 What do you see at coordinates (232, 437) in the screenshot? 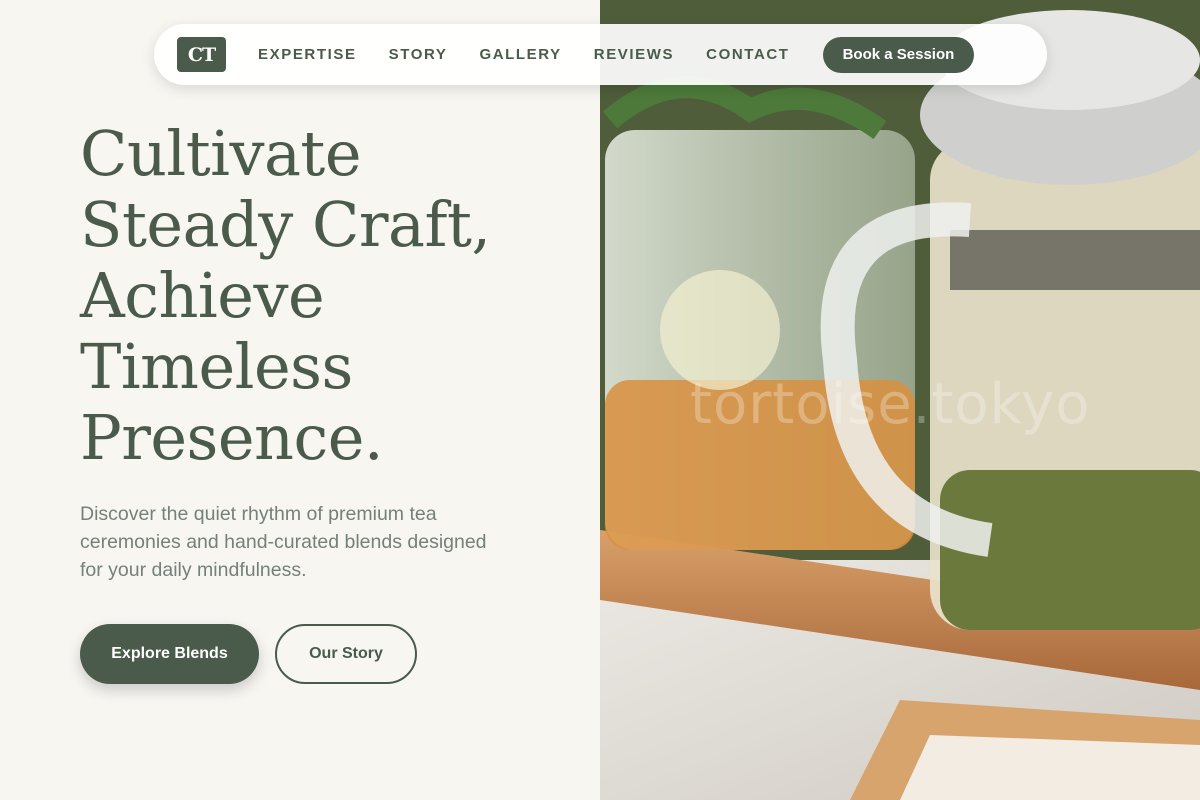
I see `hero-title-line: Presence.` at bounding box center [232, 437].